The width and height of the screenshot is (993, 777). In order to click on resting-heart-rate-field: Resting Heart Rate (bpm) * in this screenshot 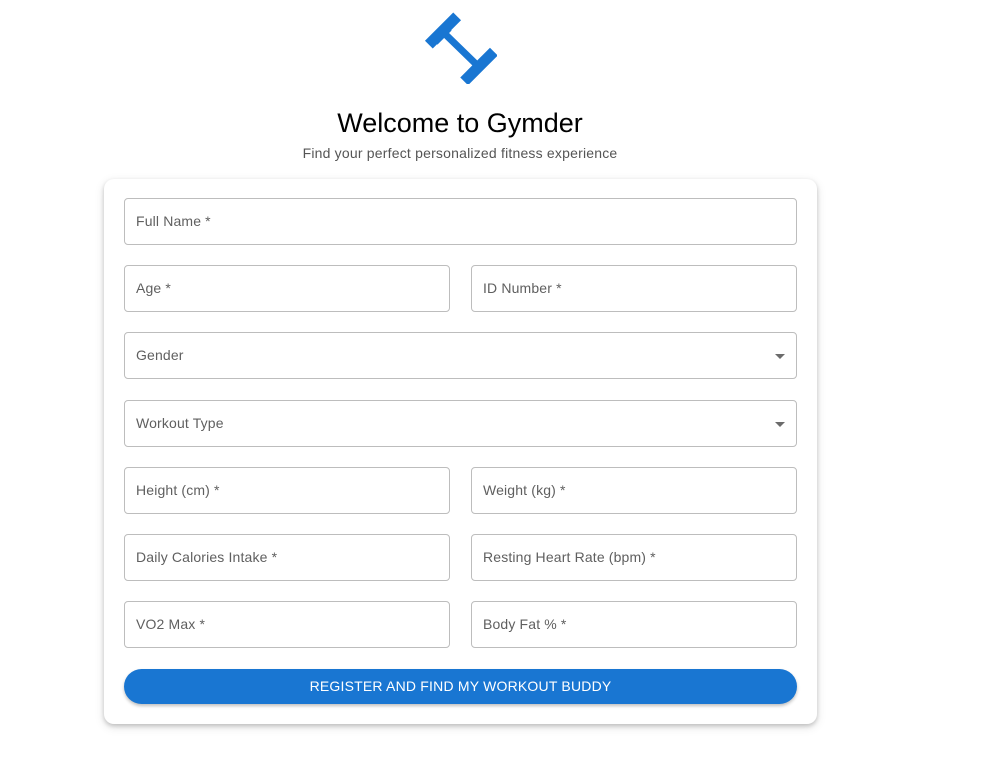, I will do `click(634, 557)`.